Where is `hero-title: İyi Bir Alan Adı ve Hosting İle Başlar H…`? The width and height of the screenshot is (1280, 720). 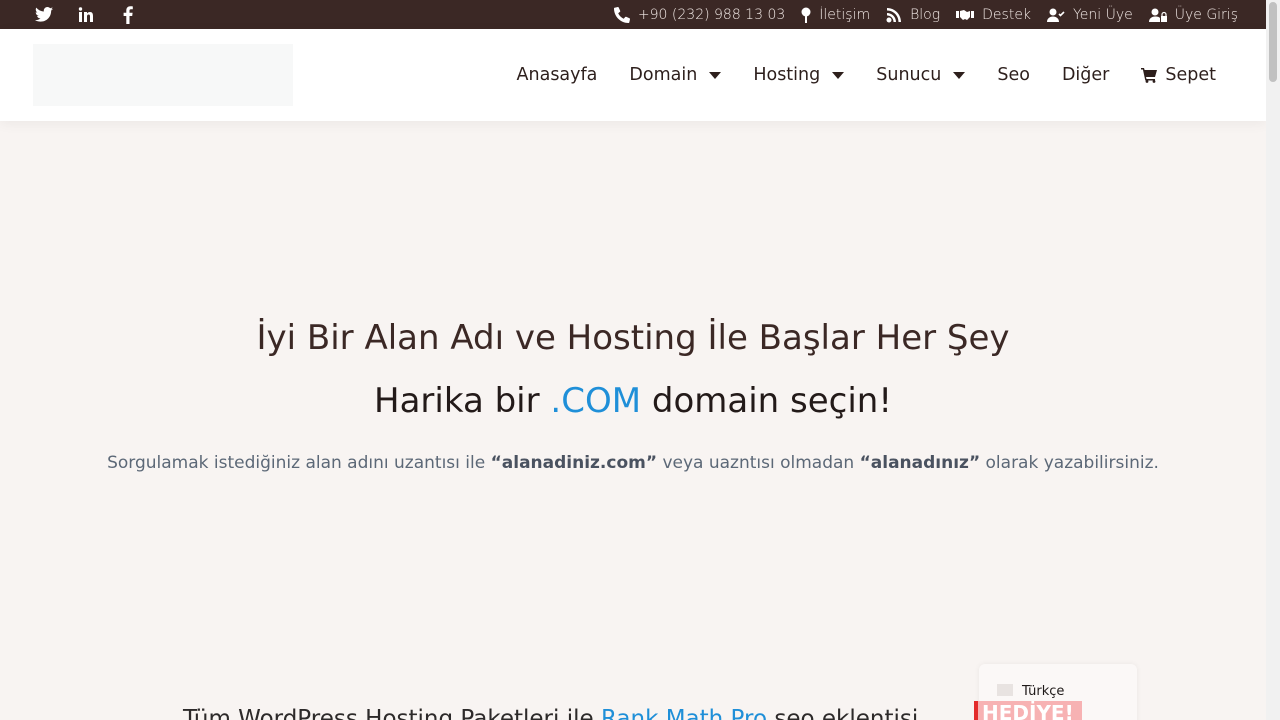 hero-title: İyi Bir Alan Adı ve Hosting İle Başlar H… is located at coordinates (633, 338).